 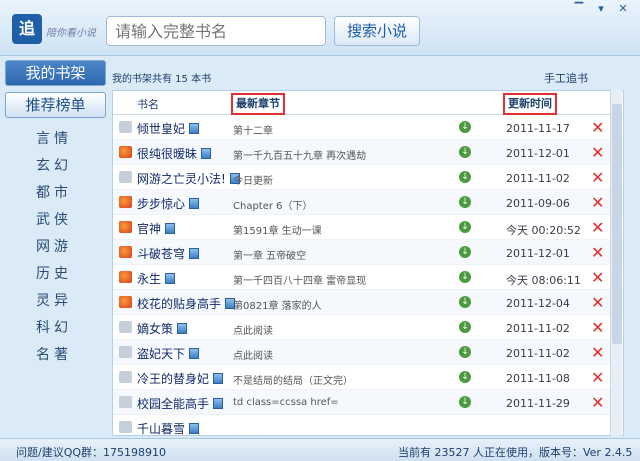 What do you see at coordinates (54, 192) in the screenshot?
I see `category-urban: 都市` at bounding box center [54, 192].